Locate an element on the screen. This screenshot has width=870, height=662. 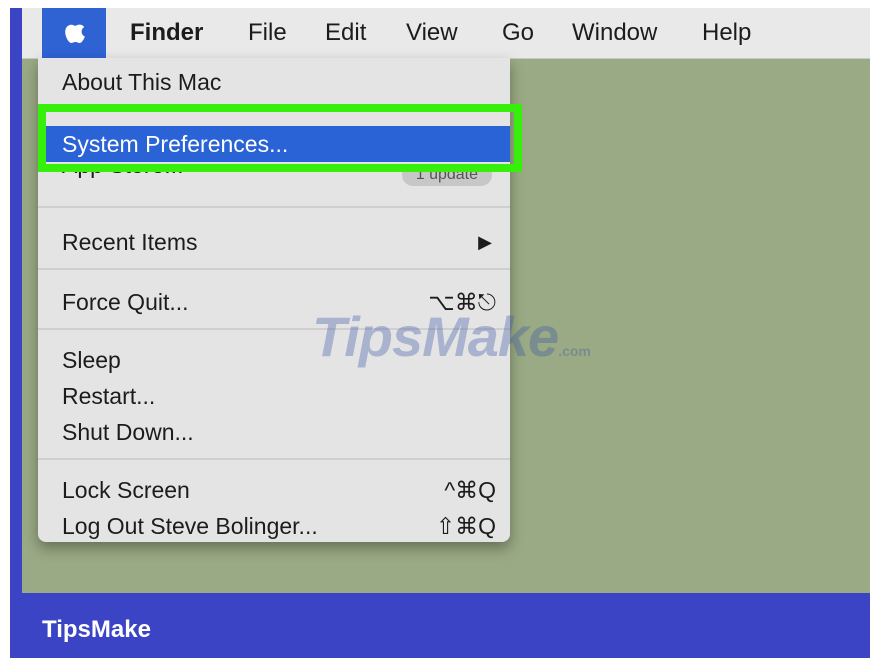
menu-window: Window is located at coordinates (614, 33).